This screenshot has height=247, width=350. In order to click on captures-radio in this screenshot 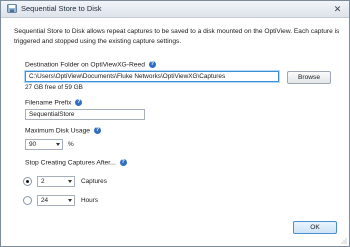, I will do `click(27, 181)`.